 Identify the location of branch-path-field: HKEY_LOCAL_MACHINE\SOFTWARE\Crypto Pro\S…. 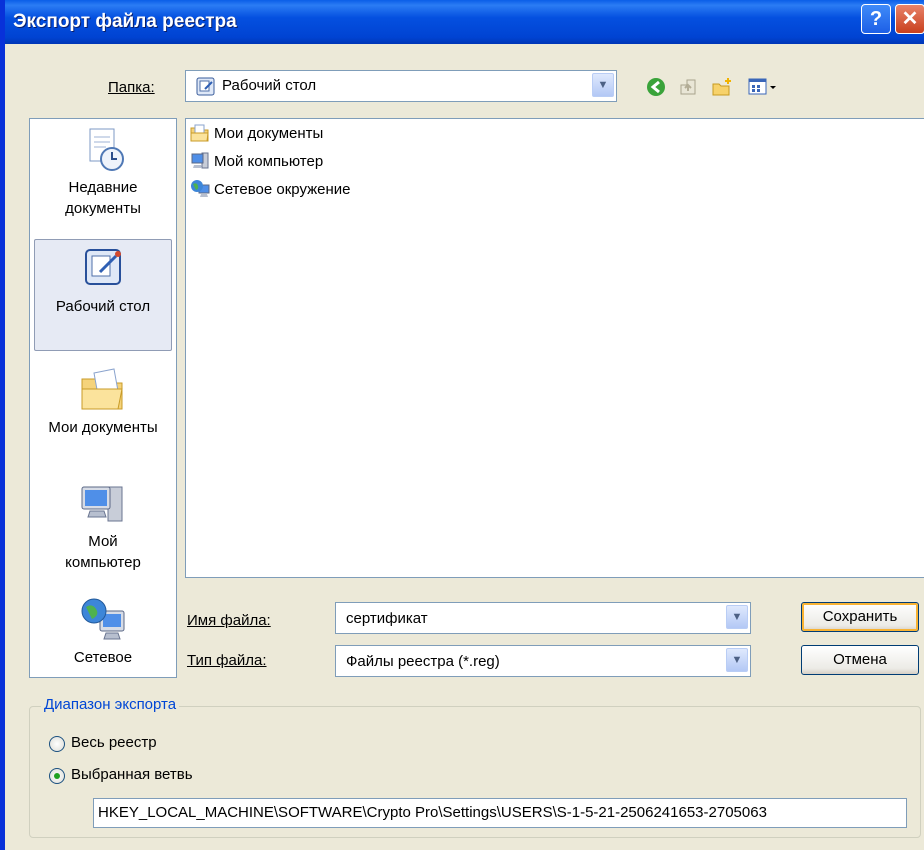
(500, 813).